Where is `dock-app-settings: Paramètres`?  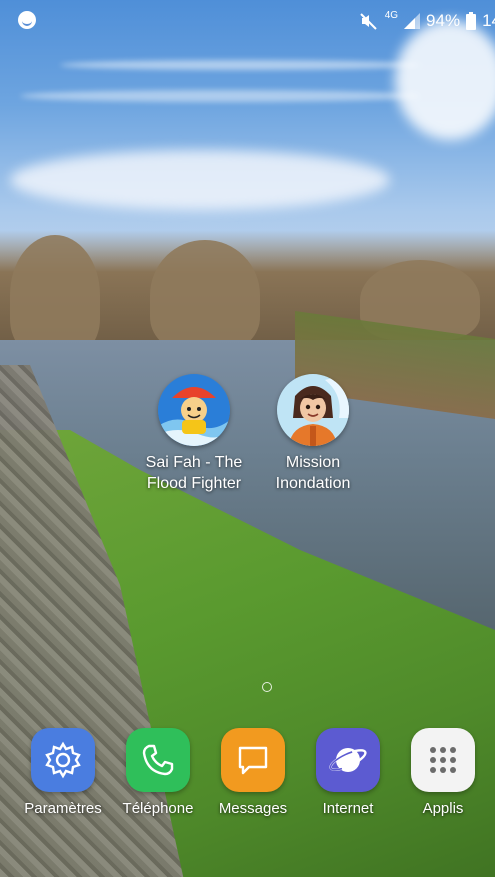 dock-app-settings: Paramètres is located at coordinates (63, 772).